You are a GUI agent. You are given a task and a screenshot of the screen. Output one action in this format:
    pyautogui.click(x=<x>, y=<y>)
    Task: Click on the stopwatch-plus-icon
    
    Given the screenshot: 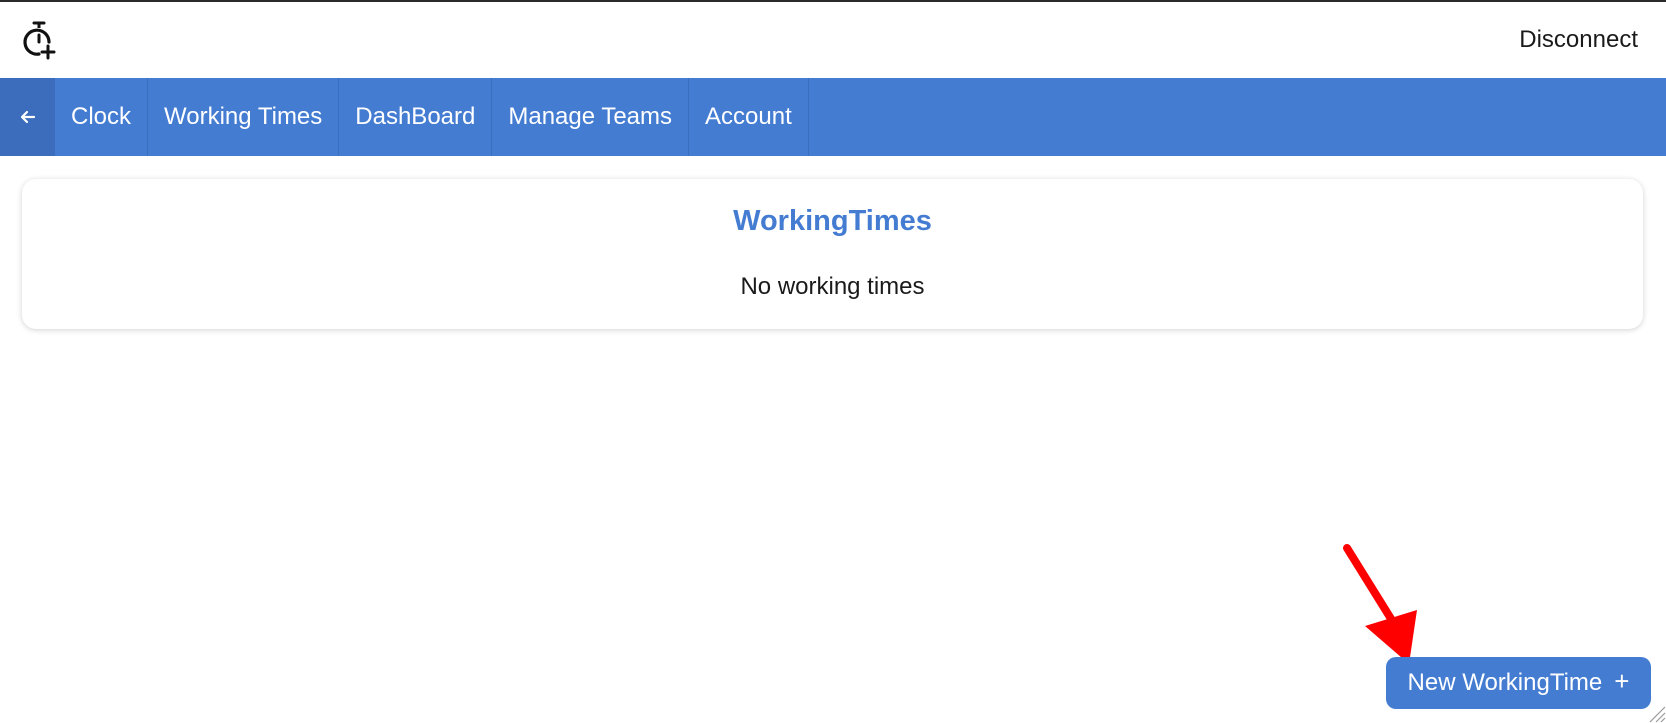 What is the action you would take?
    pyautogui.click(x=41, y=40)
    